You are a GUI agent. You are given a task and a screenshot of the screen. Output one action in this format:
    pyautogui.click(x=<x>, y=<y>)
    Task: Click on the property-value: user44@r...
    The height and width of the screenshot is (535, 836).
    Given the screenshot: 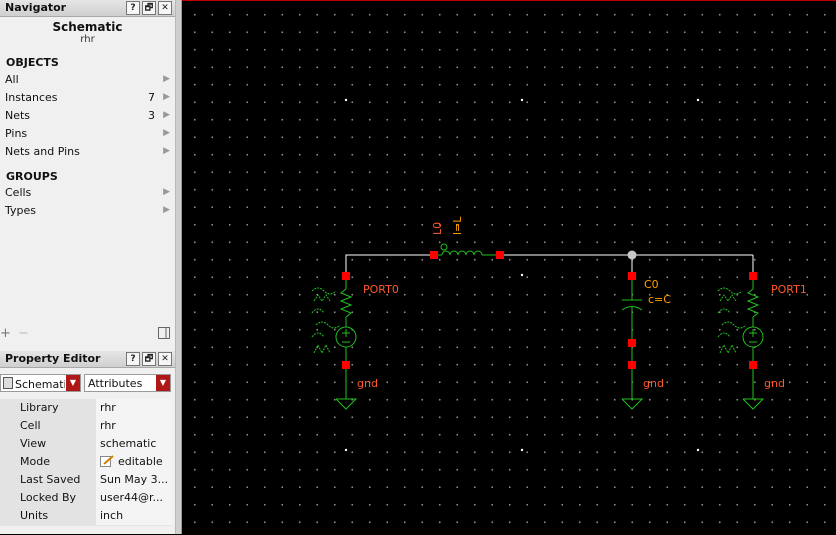 What is the action you would take?
    pyautogui.click(x=135, y=497)
    